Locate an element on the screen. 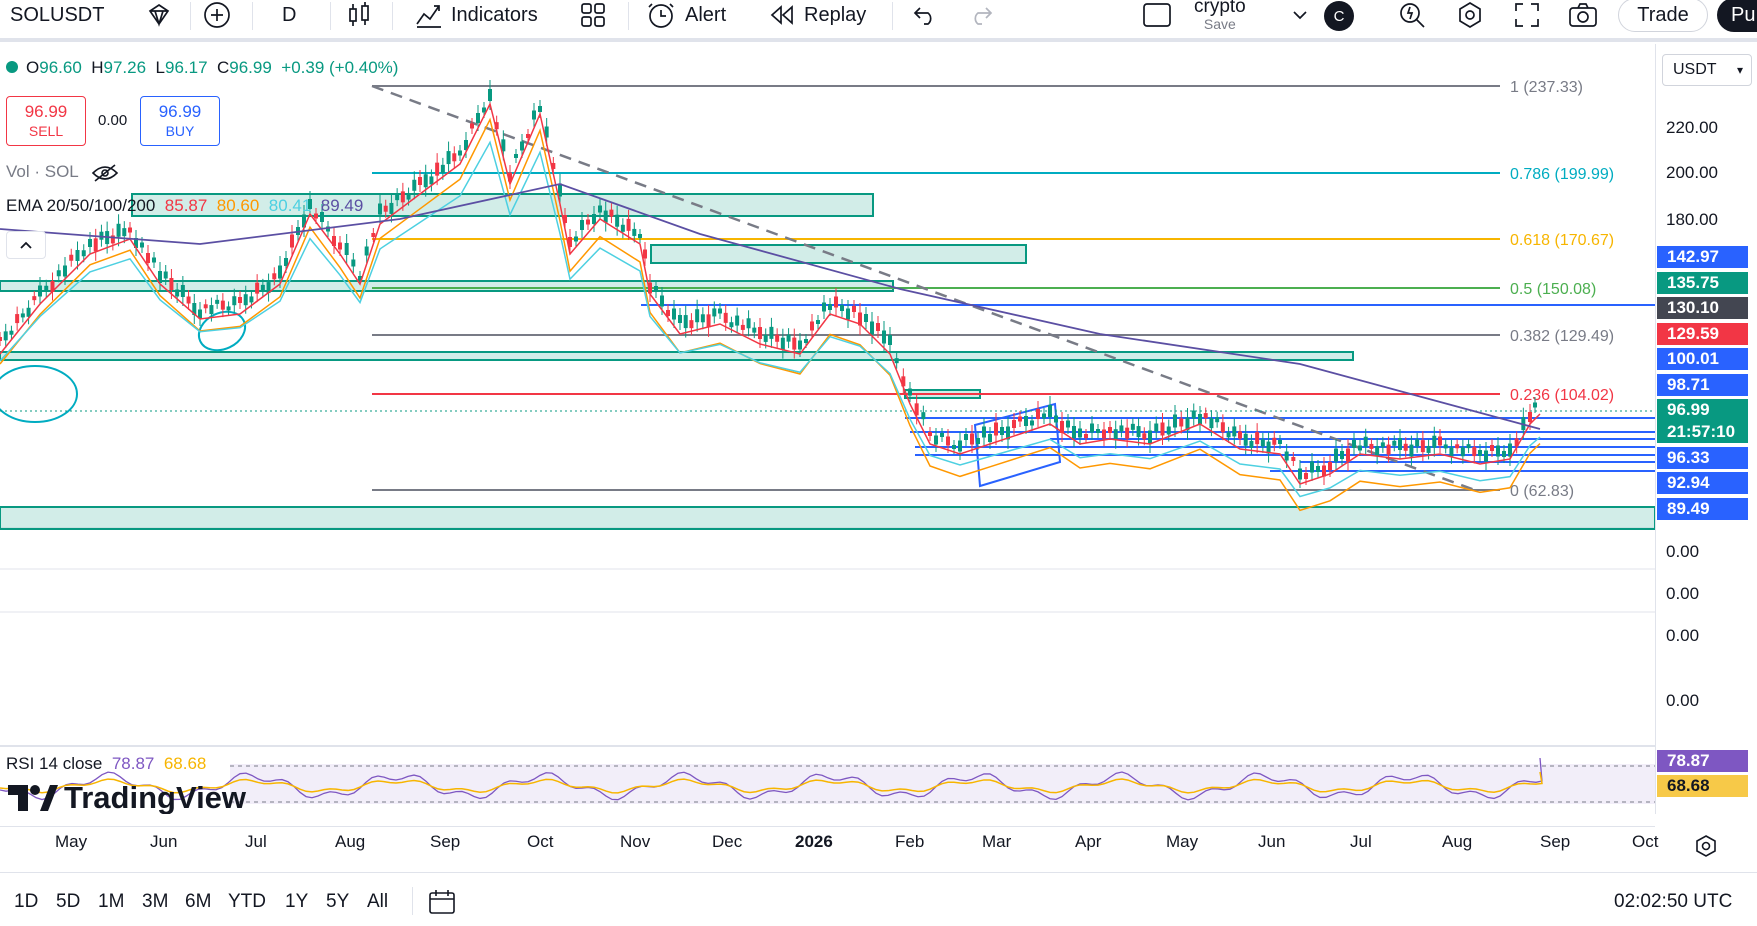  ema-50-value: 80.60 is located at coordinates (238, 205).